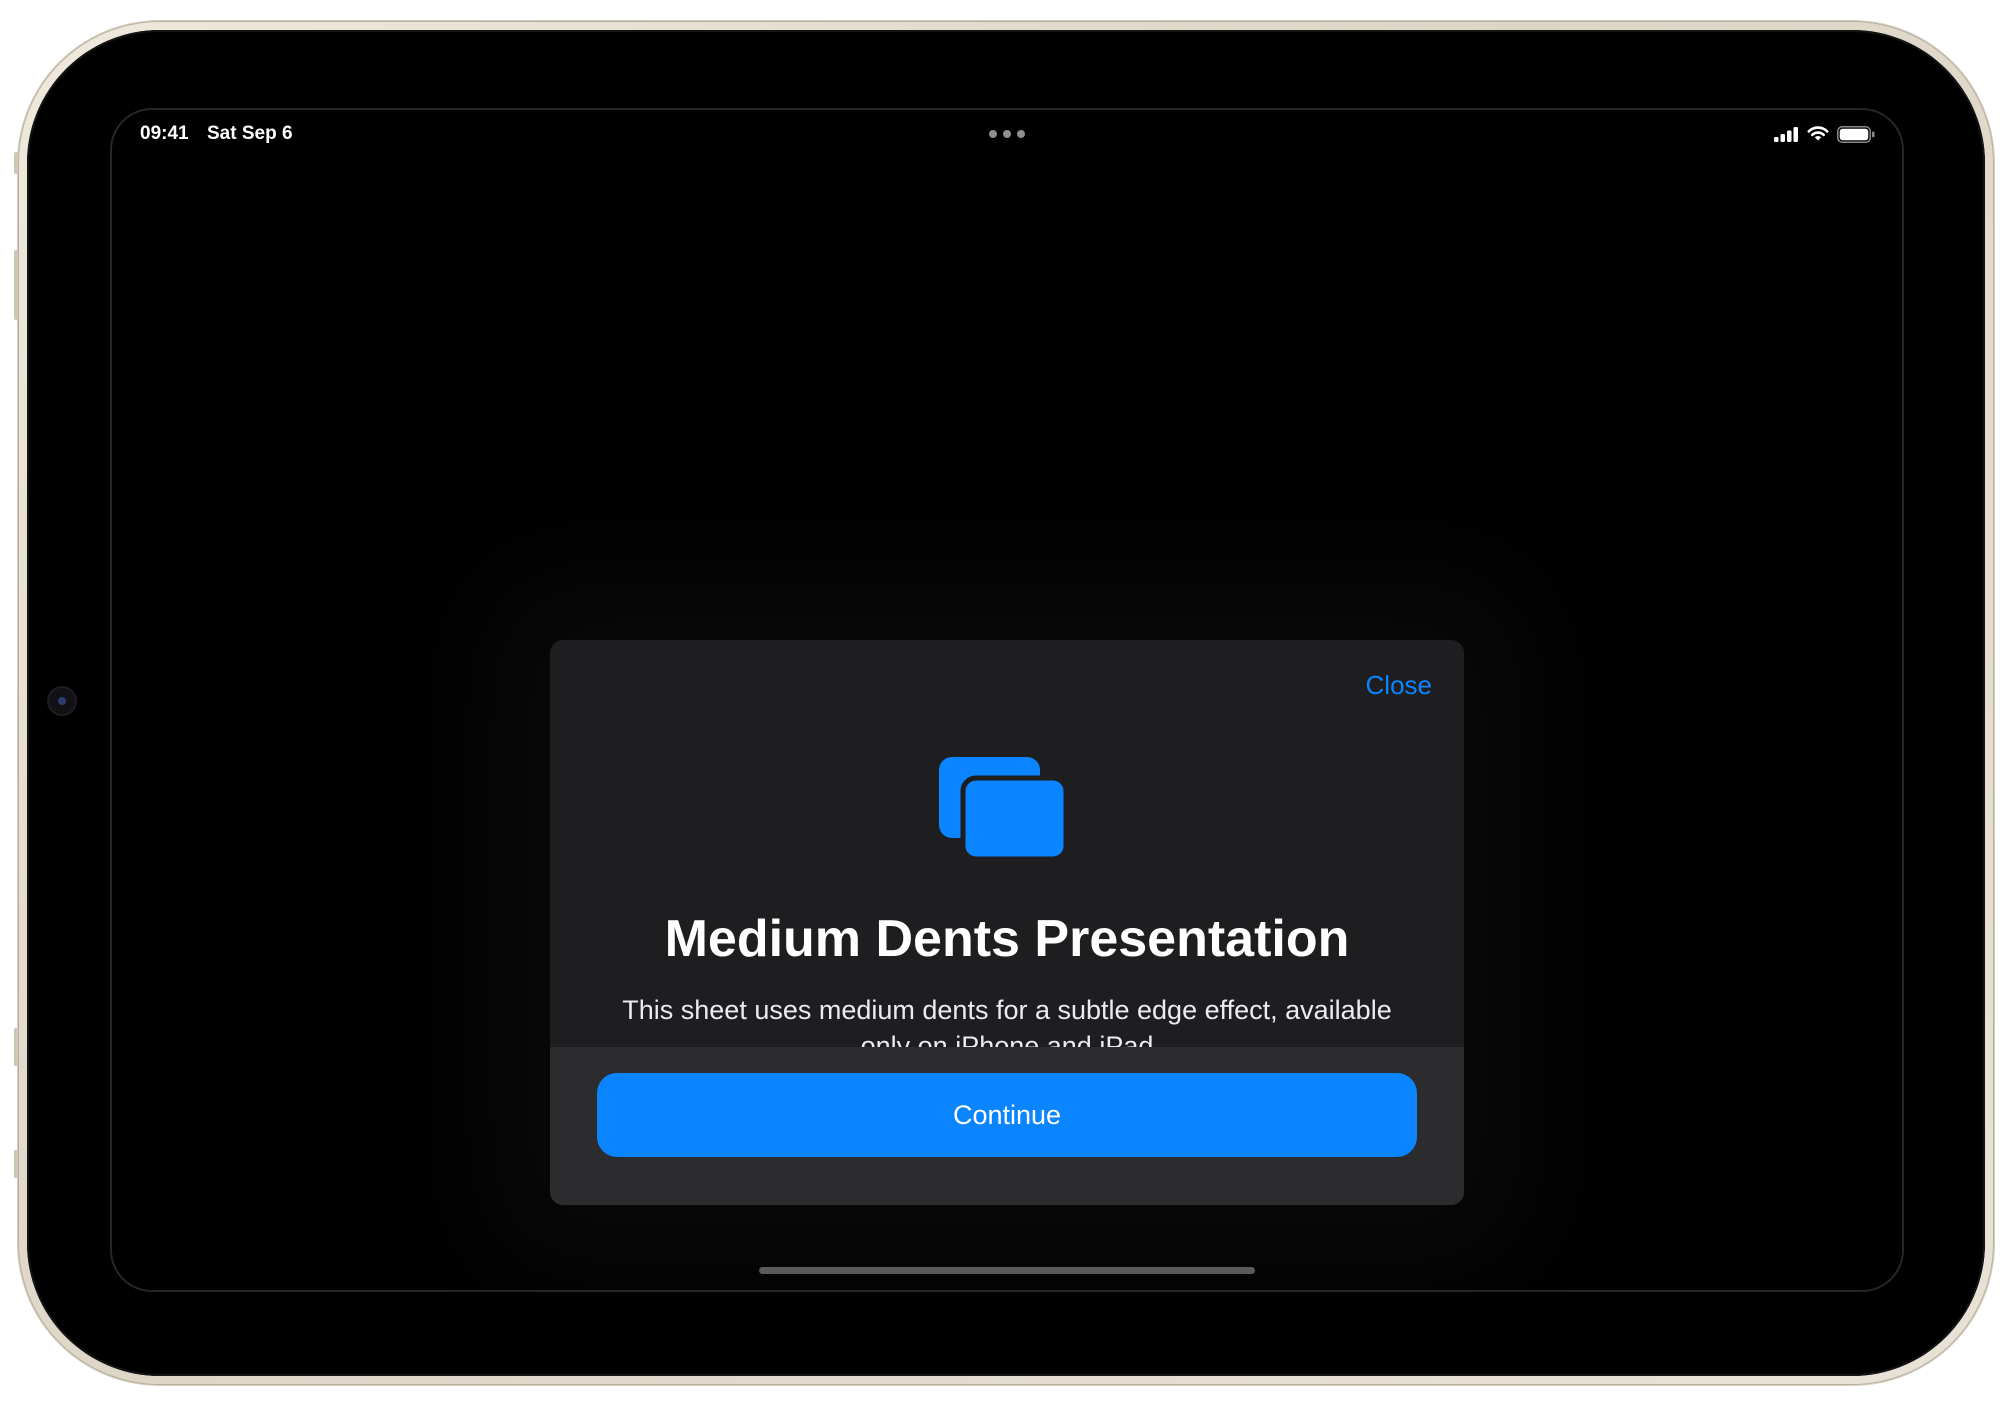 This screenshot has width=2014, height=1408. I want to click on front-camera-icon, so click(62, 701).